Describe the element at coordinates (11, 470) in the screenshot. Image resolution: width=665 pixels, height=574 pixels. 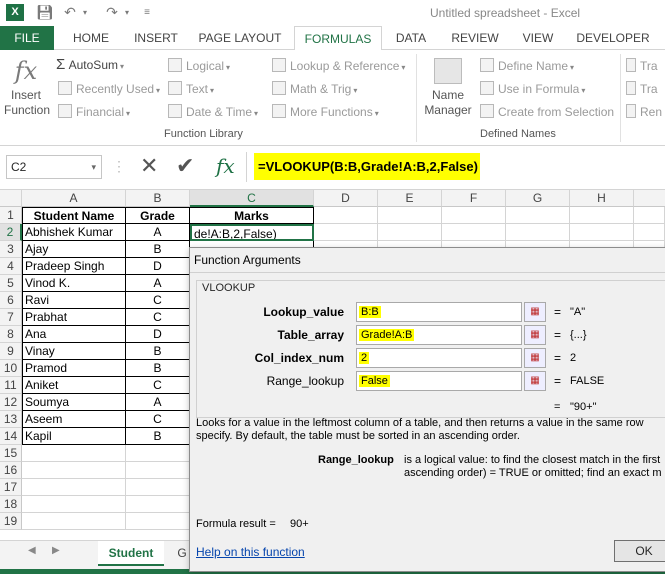
I see `row-header: 16` at that location.